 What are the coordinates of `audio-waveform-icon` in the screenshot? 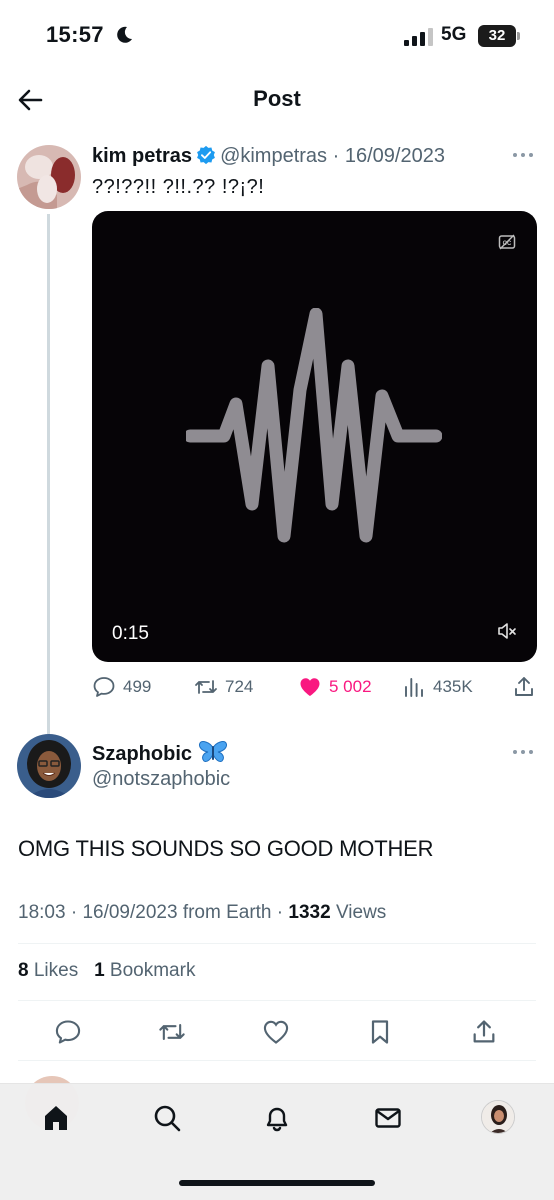 It's located at (314, 425).